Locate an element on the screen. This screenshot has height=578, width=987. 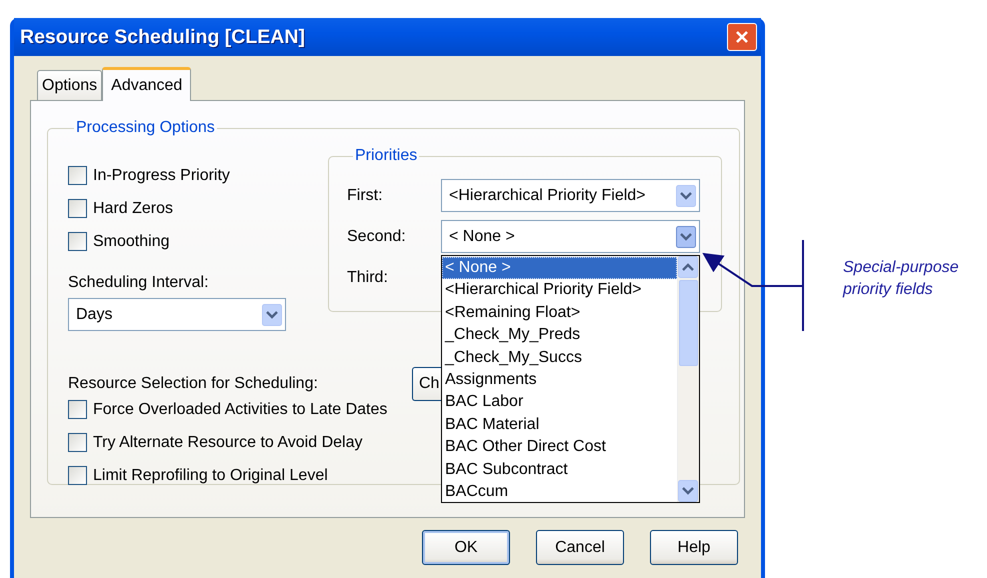
list-item: _Check_My_Preds is located at coordinates (559, 335).